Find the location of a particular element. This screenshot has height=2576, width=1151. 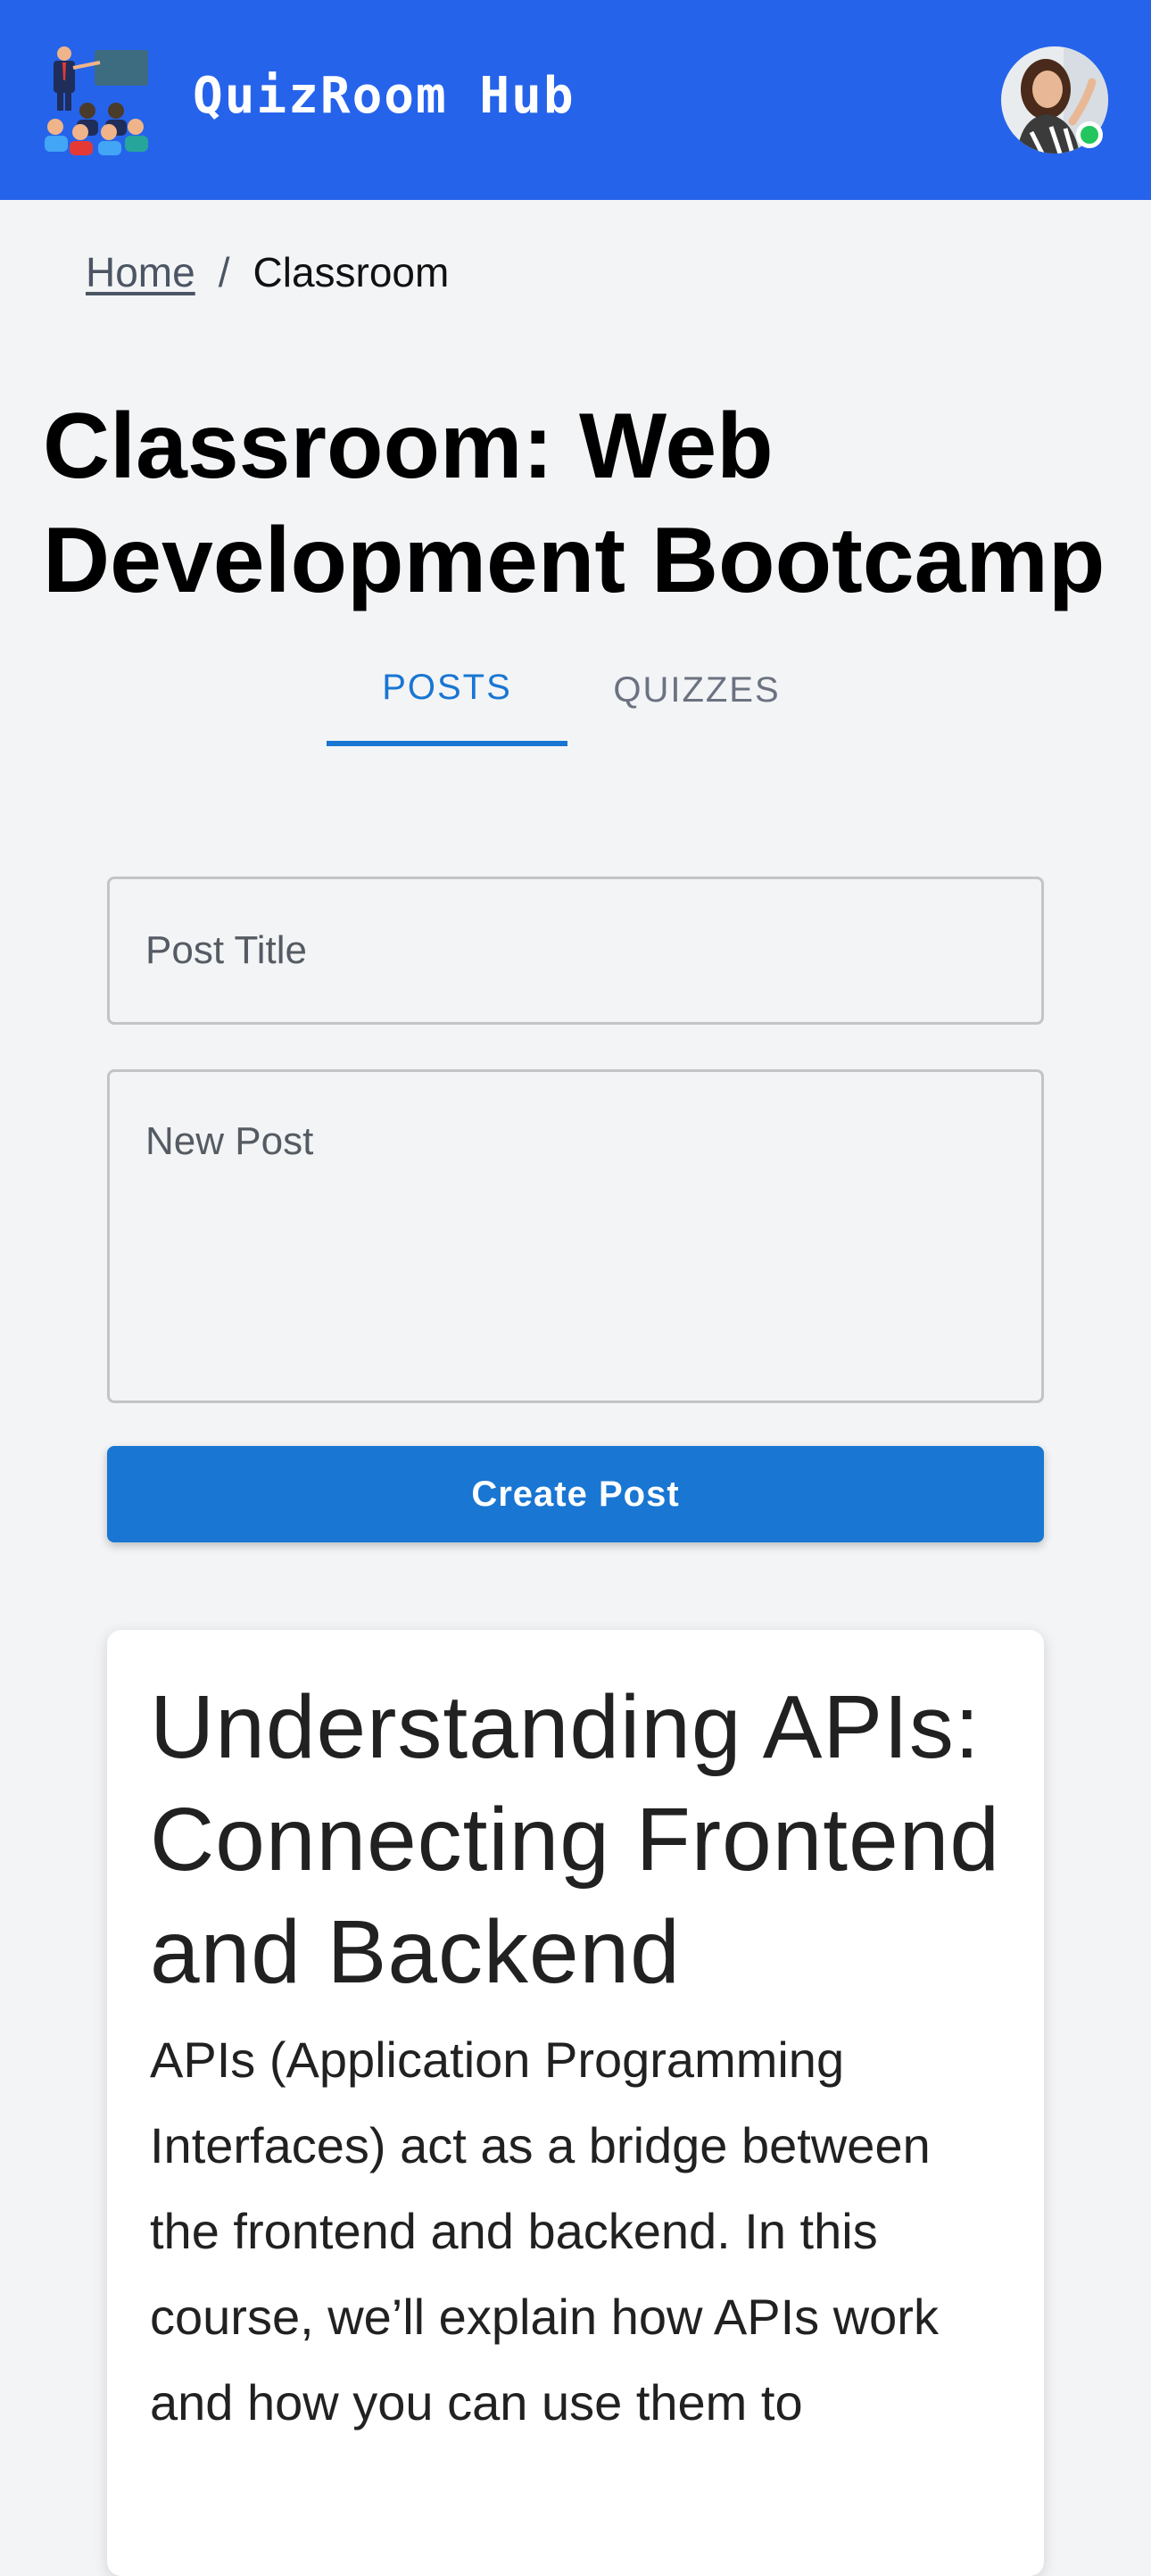

breadcrumb-home-link: Home is located at coordinates (141, 272).